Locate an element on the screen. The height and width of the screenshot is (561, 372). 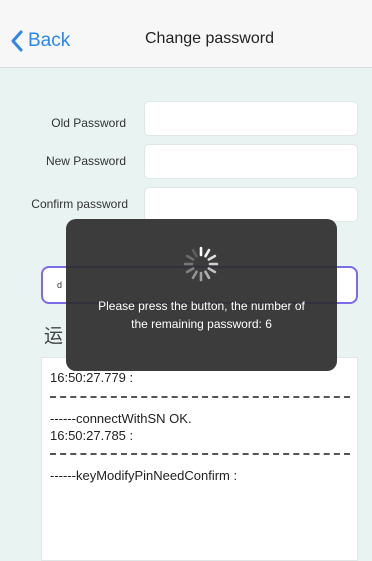
log-entry: ------keyModifyPinNeedConfirm : is located at coordinates (144, 475).